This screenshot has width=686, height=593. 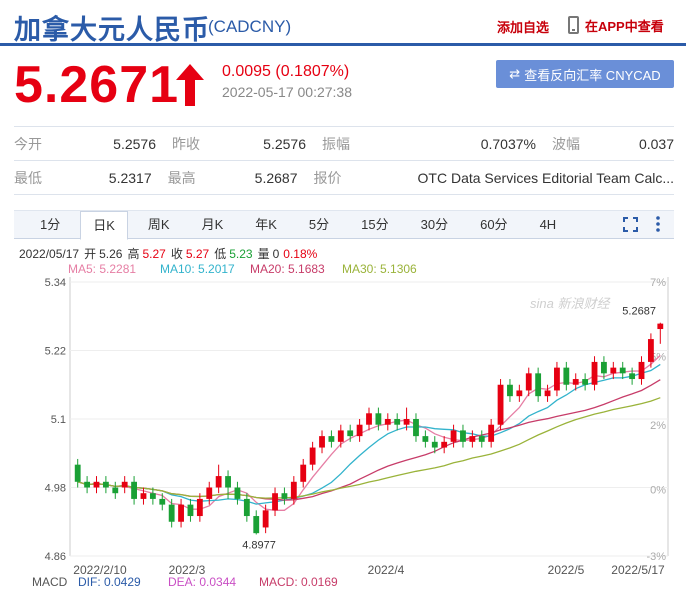 I want to click on amplitude-label: 振幅, so click(x=336, y=143).